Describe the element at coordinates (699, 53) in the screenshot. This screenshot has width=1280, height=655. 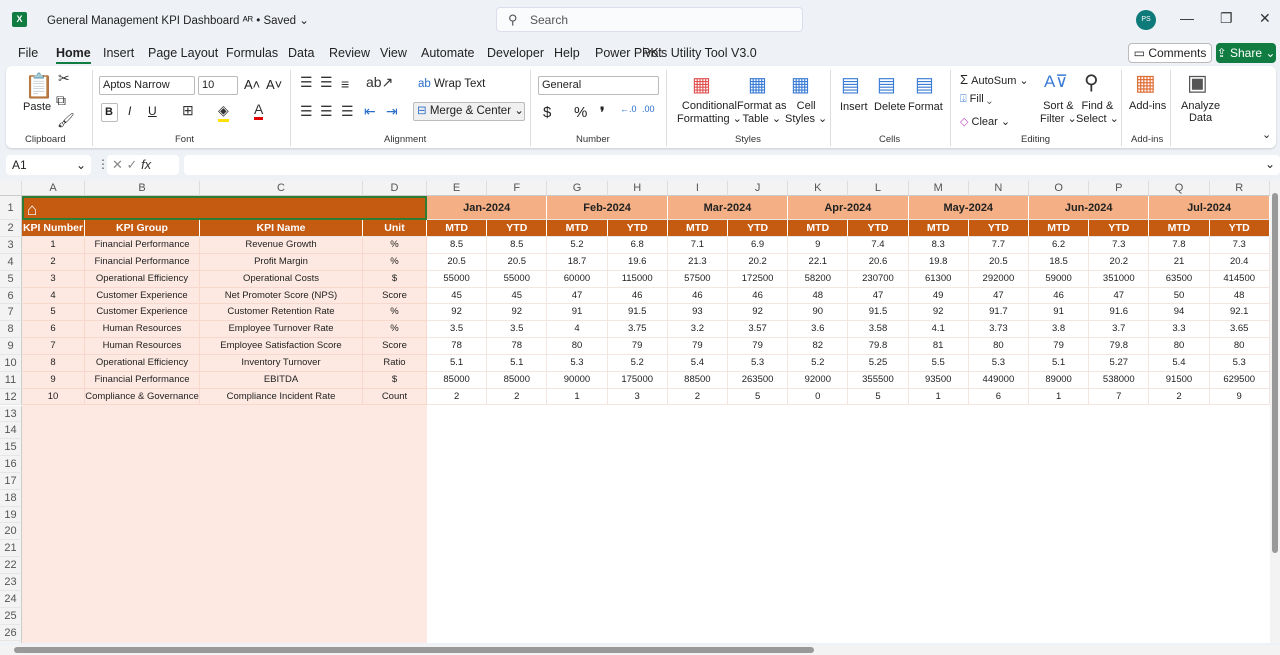
I see `tab-pk-s-utility-tool-v3-0: PK's Utility Tool V3.0` at that location.